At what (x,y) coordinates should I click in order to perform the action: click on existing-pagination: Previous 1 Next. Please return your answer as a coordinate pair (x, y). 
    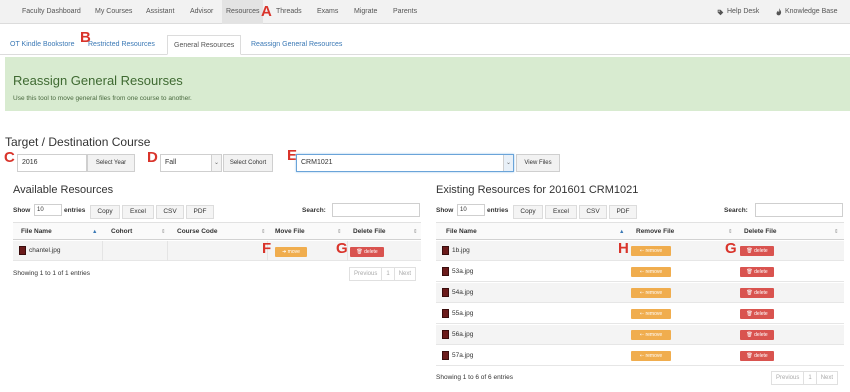
    Looking at the image, I should click on (805, 378).